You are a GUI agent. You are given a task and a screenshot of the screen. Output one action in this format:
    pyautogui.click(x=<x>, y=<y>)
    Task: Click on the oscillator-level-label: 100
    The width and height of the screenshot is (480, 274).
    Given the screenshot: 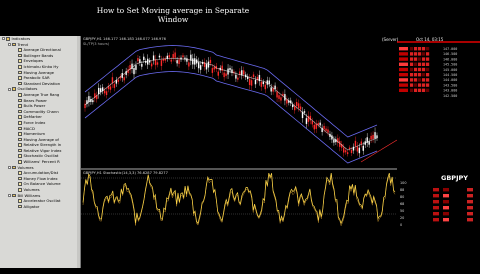 What is the action you would take?
    pyautogui.click(x=403, y=183)
    